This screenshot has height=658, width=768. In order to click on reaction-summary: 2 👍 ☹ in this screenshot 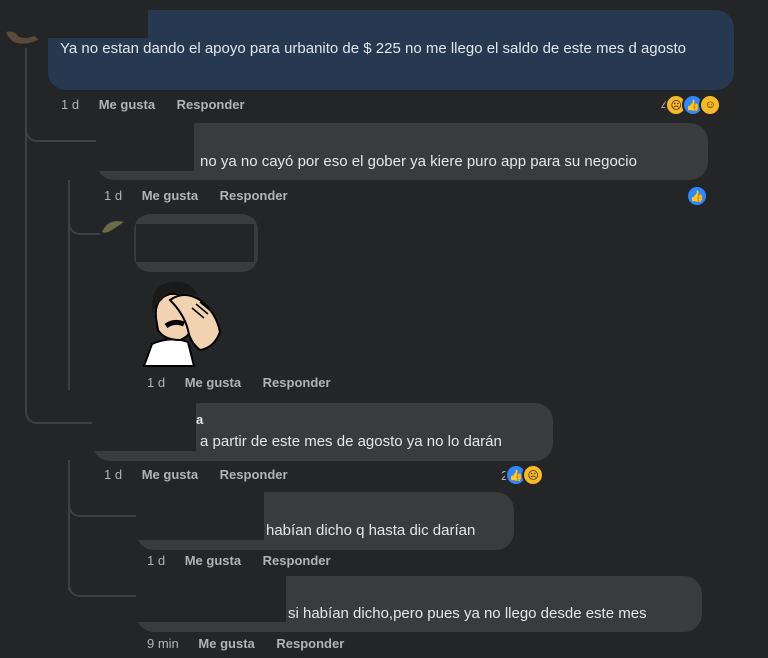, I will do `click(523, 475)`.